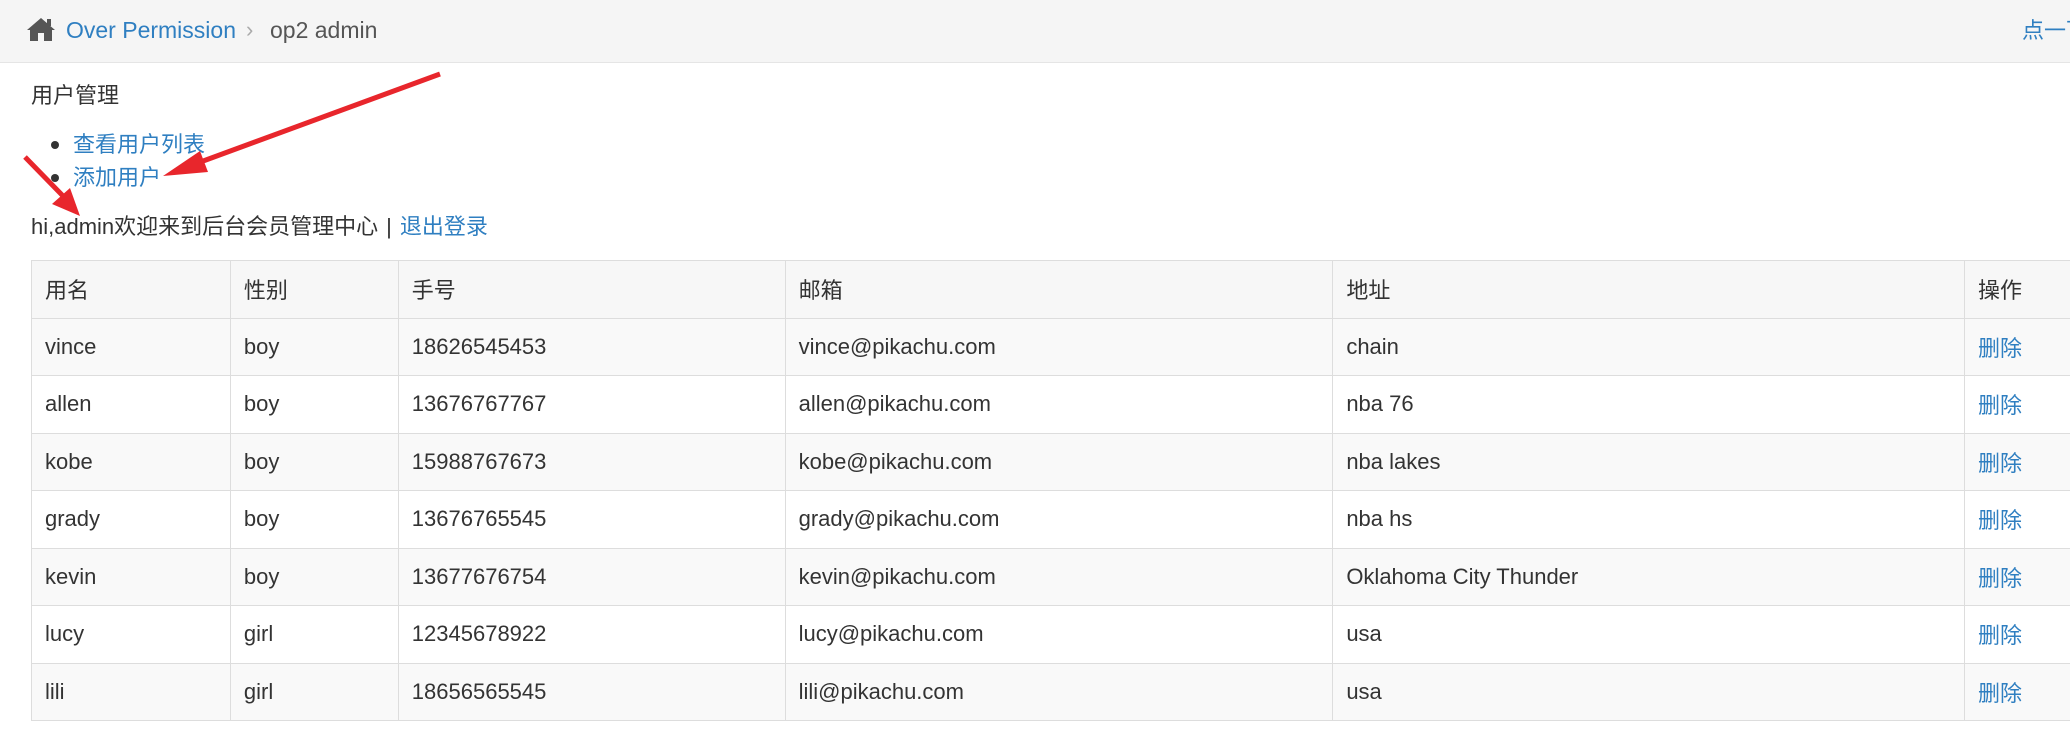 This screenshot has height=754, width=2070. I want to click on cell-phone: 15988767673, so click(591, 461).